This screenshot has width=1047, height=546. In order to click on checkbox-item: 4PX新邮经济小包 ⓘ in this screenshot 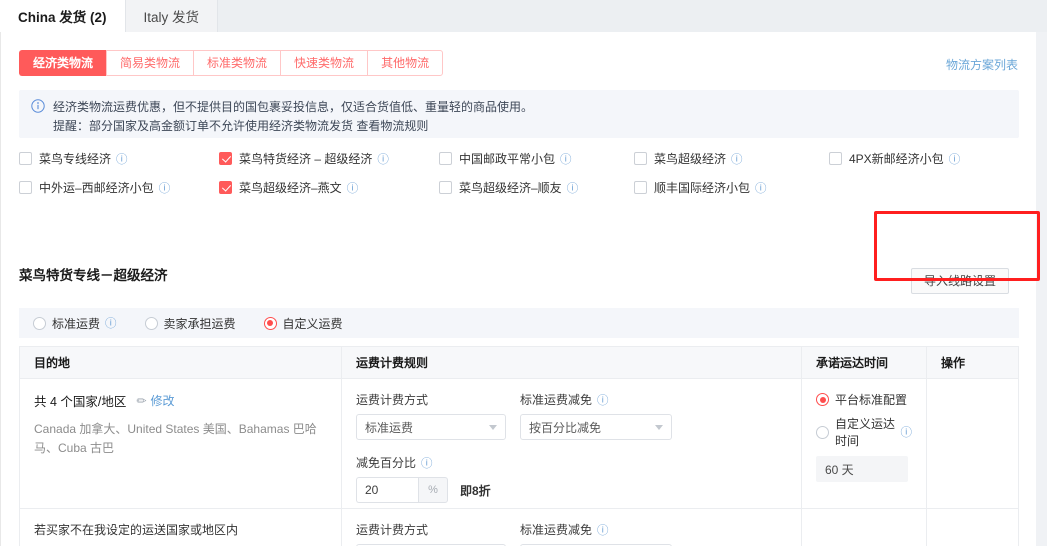, I will do `click(926, 158)`.